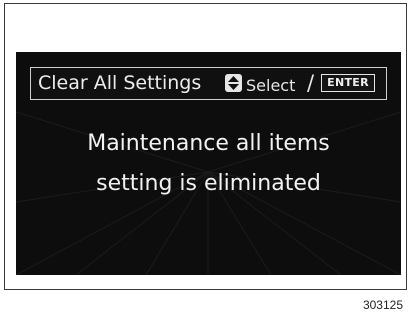  Describe the element at coordinates (208, 143) in the screenshot. I see `message-line-1: Maintenance all items` at that location.